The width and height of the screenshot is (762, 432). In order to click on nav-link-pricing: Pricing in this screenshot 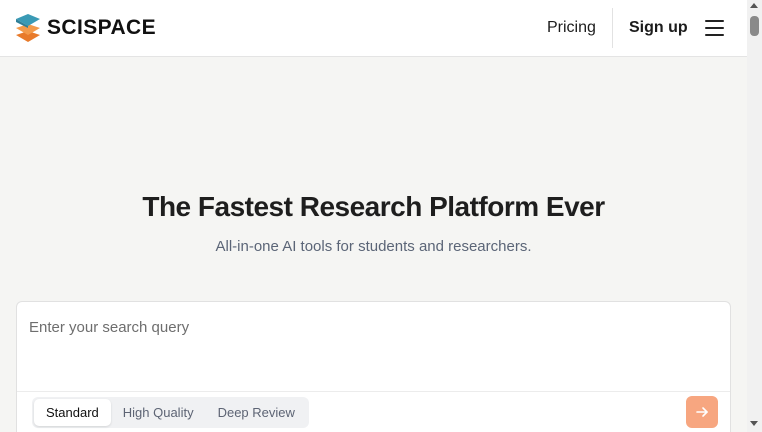, I will do `click(571, 28)`.